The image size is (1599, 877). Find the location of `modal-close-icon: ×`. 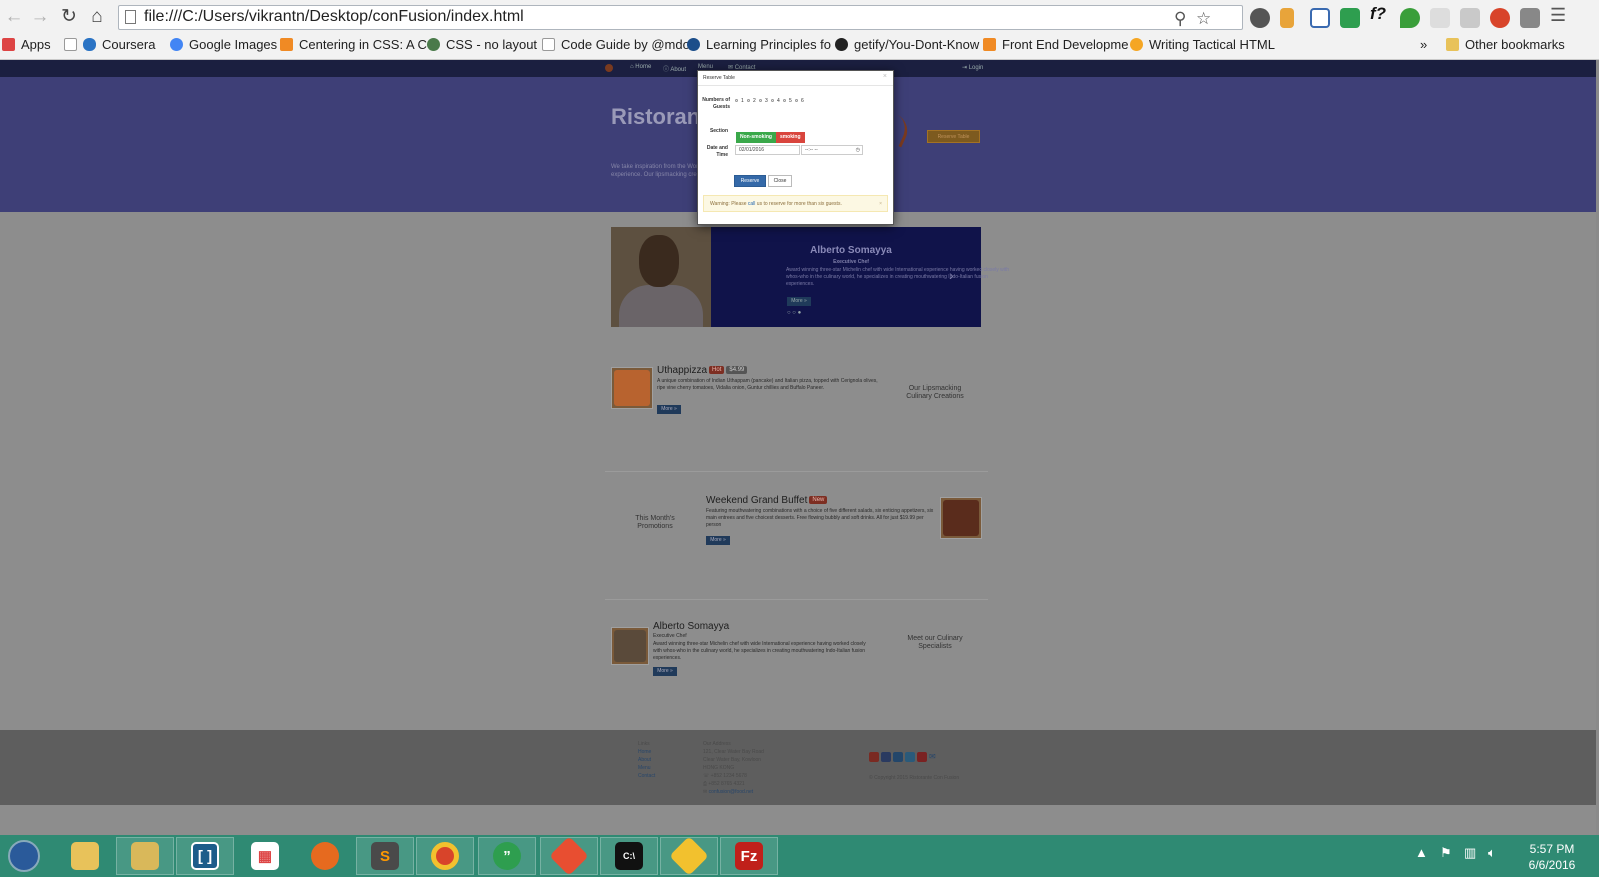

modal-close-icon: × is located at coordinates (885, 76).